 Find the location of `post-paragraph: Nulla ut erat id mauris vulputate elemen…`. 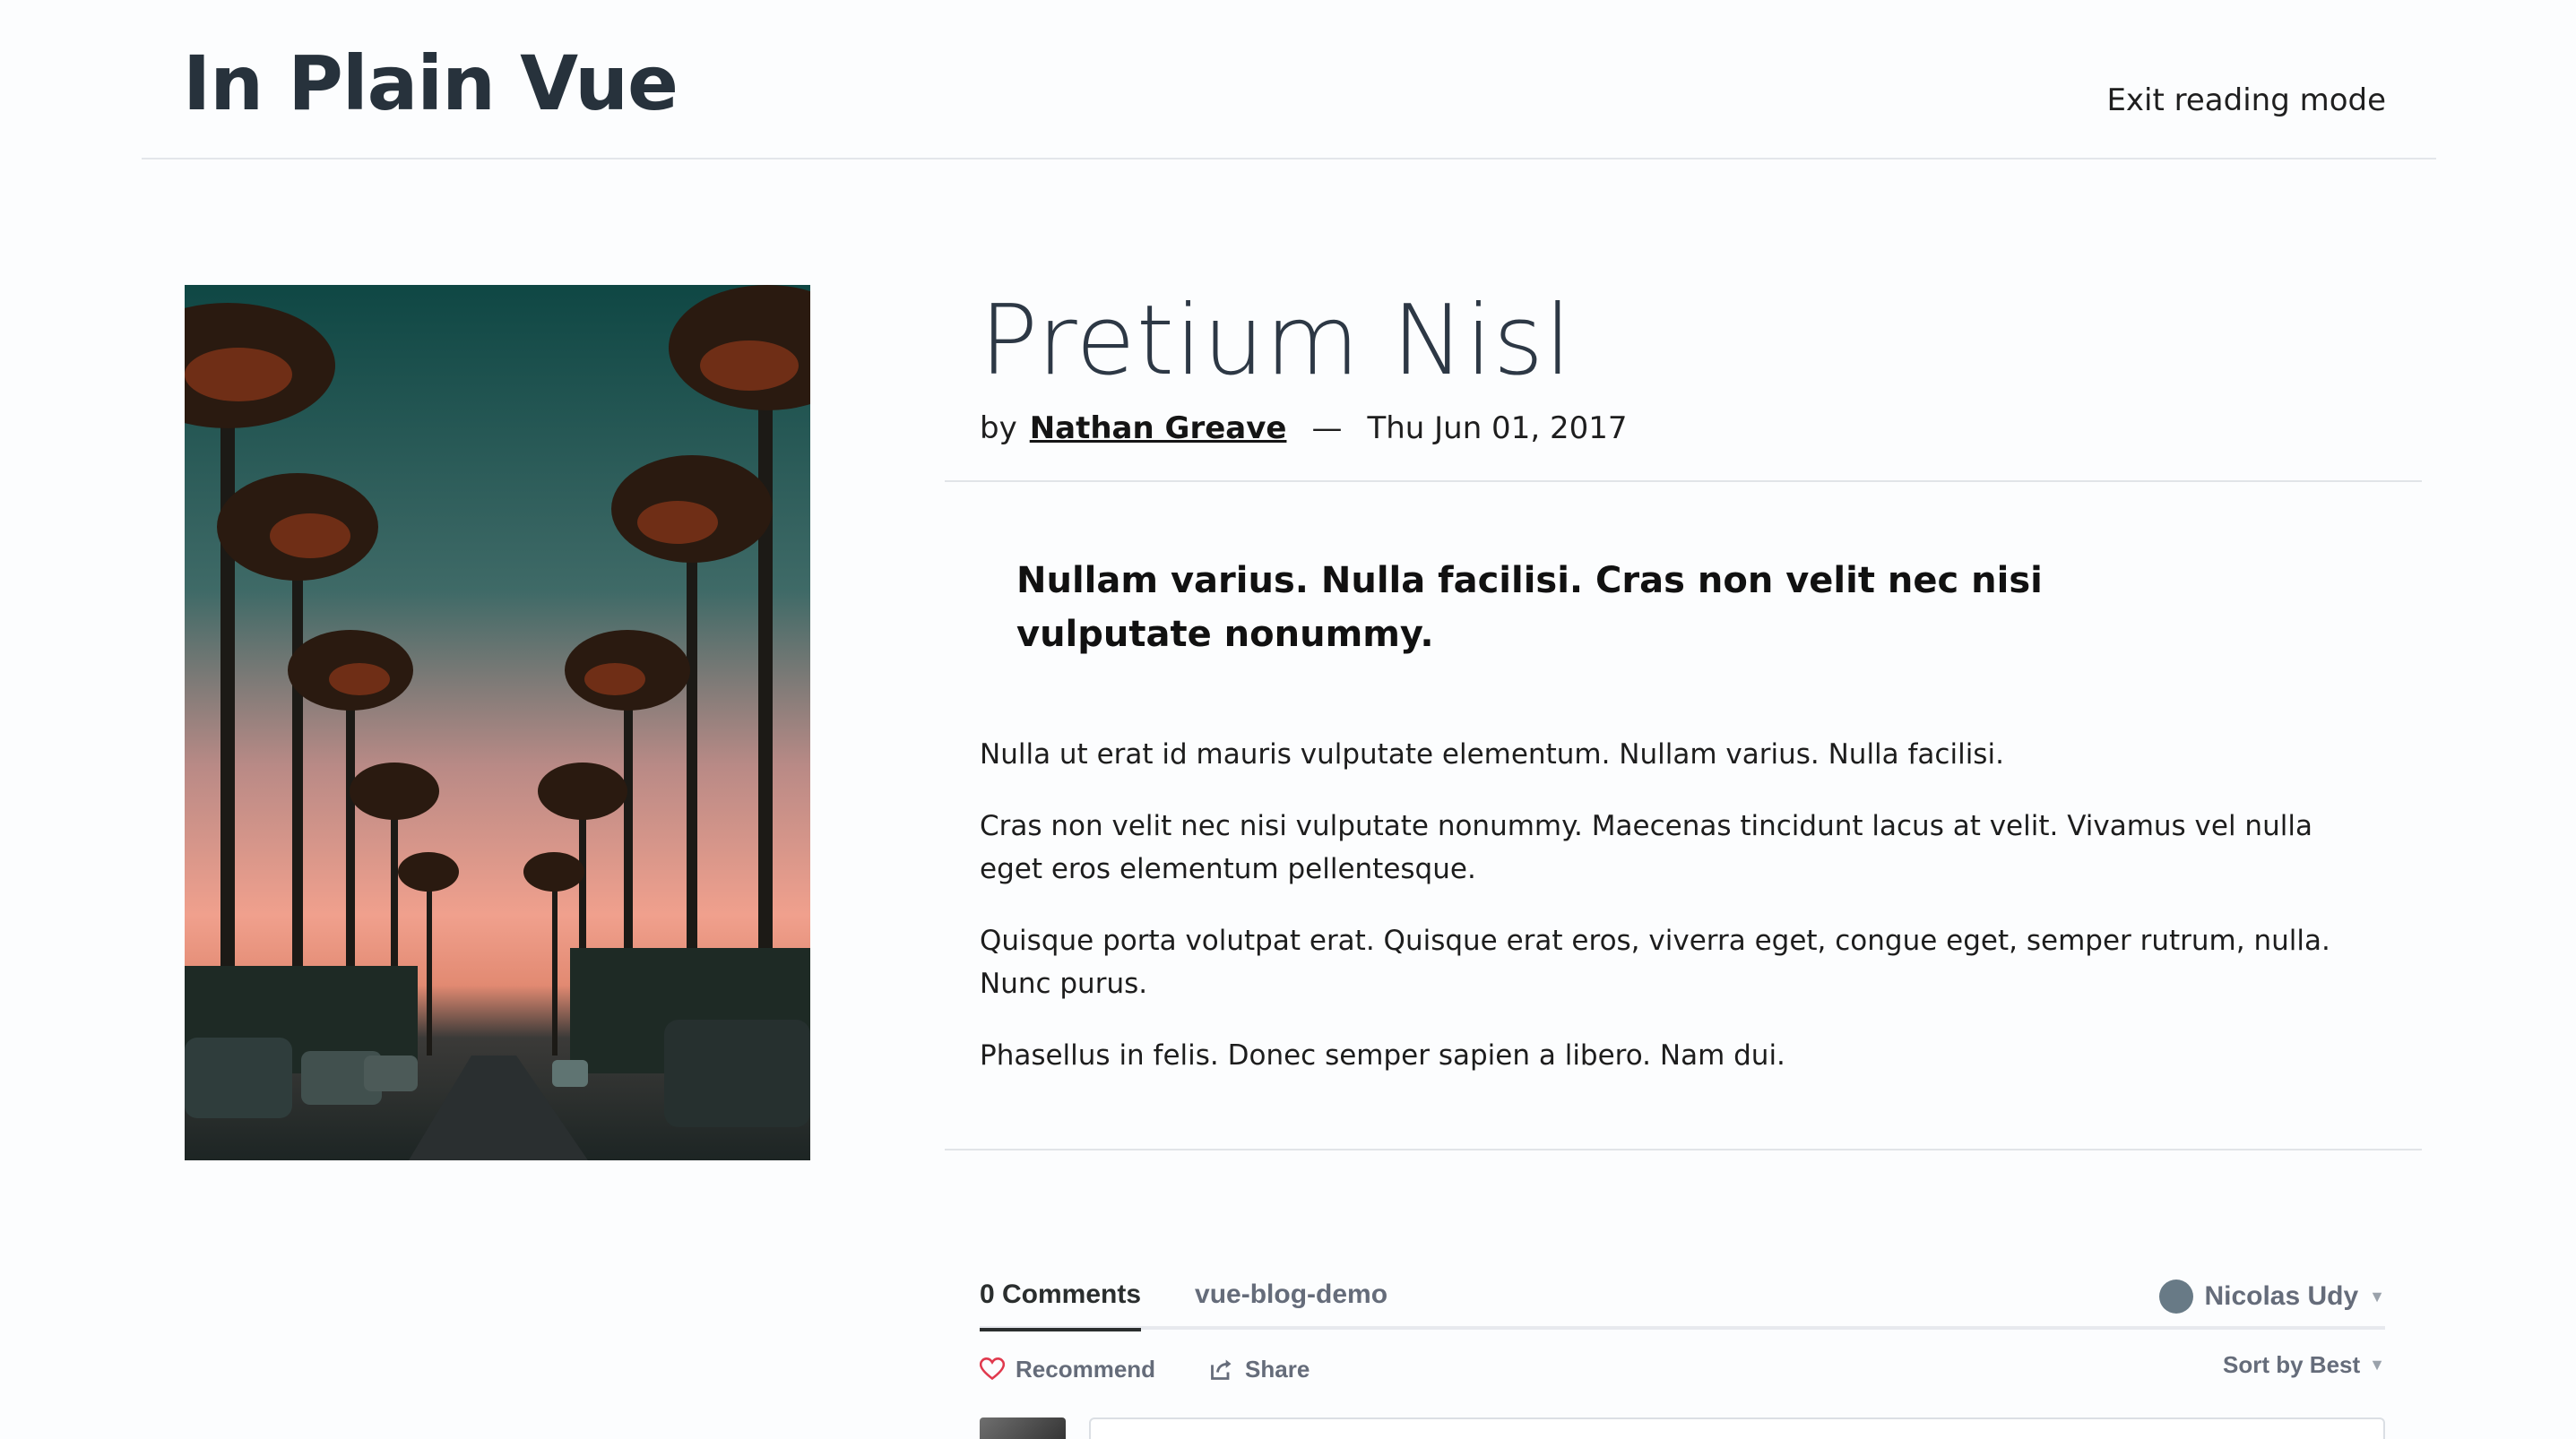

post-paragraph: Nulla ut erat id mauris vulputate elemen… is located at coordinates (1492, 755).